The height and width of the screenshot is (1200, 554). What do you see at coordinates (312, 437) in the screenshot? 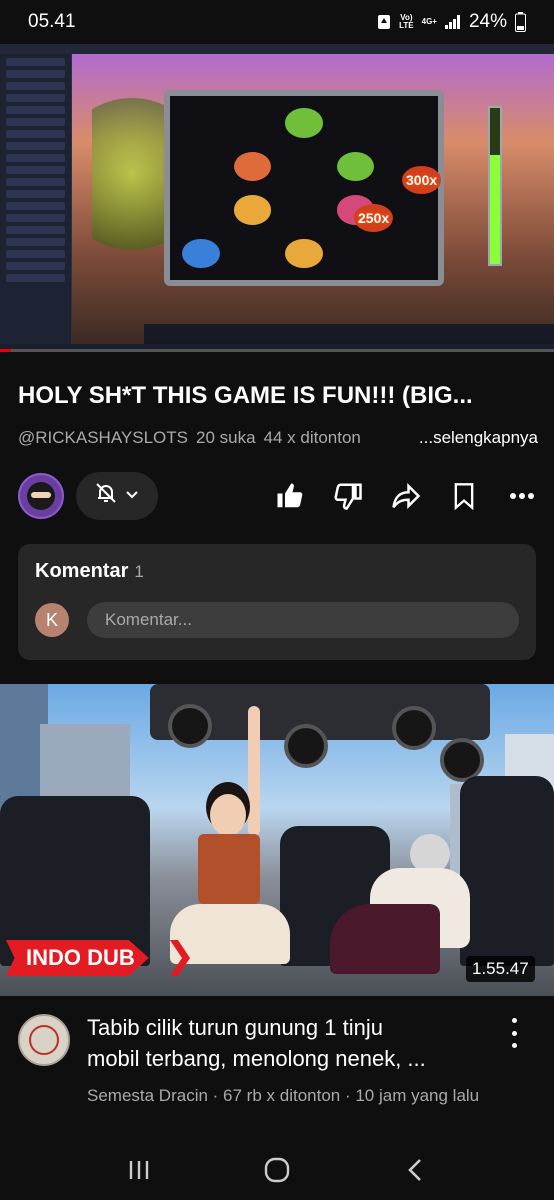
I see `view-count: 44 x ditonton` at bounding box center [312, 437].